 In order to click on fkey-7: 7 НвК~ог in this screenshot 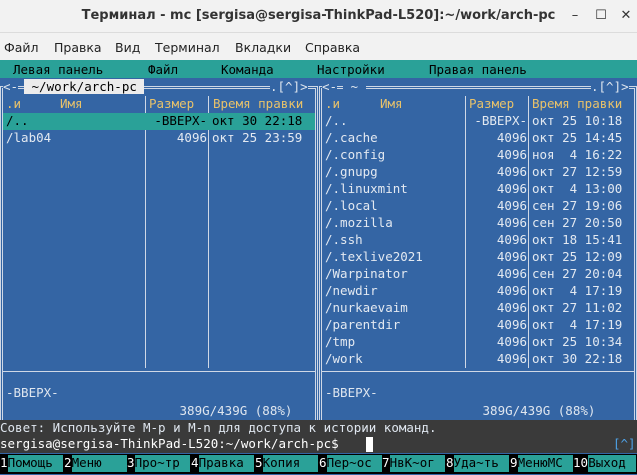, I will do `click(414, 463)`.